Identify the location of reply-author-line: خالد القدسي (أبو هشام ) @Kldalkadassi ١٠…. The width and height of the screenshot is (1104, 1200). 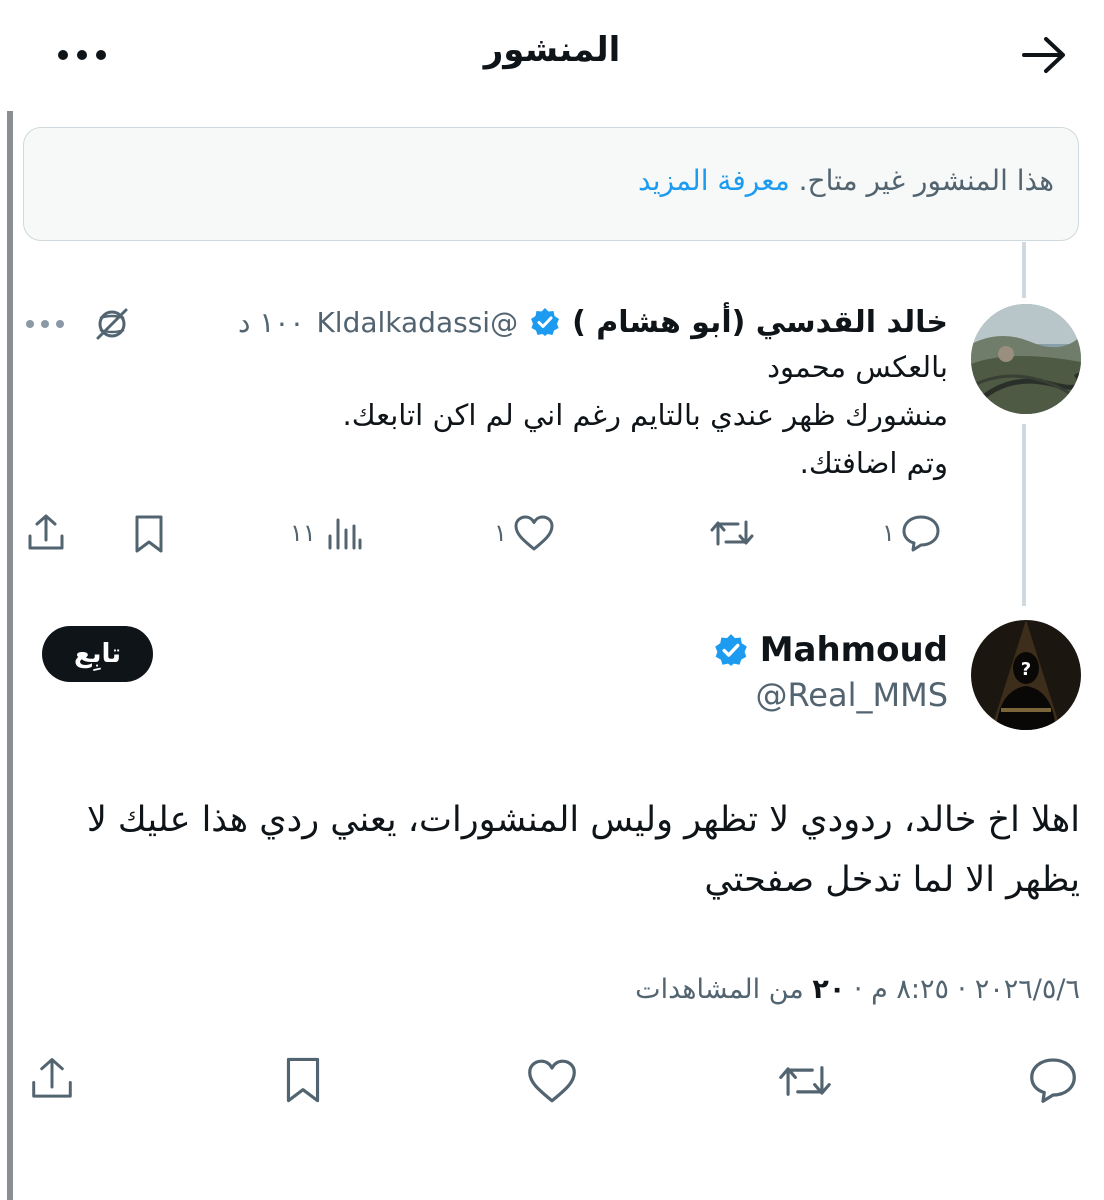
(593, 322).